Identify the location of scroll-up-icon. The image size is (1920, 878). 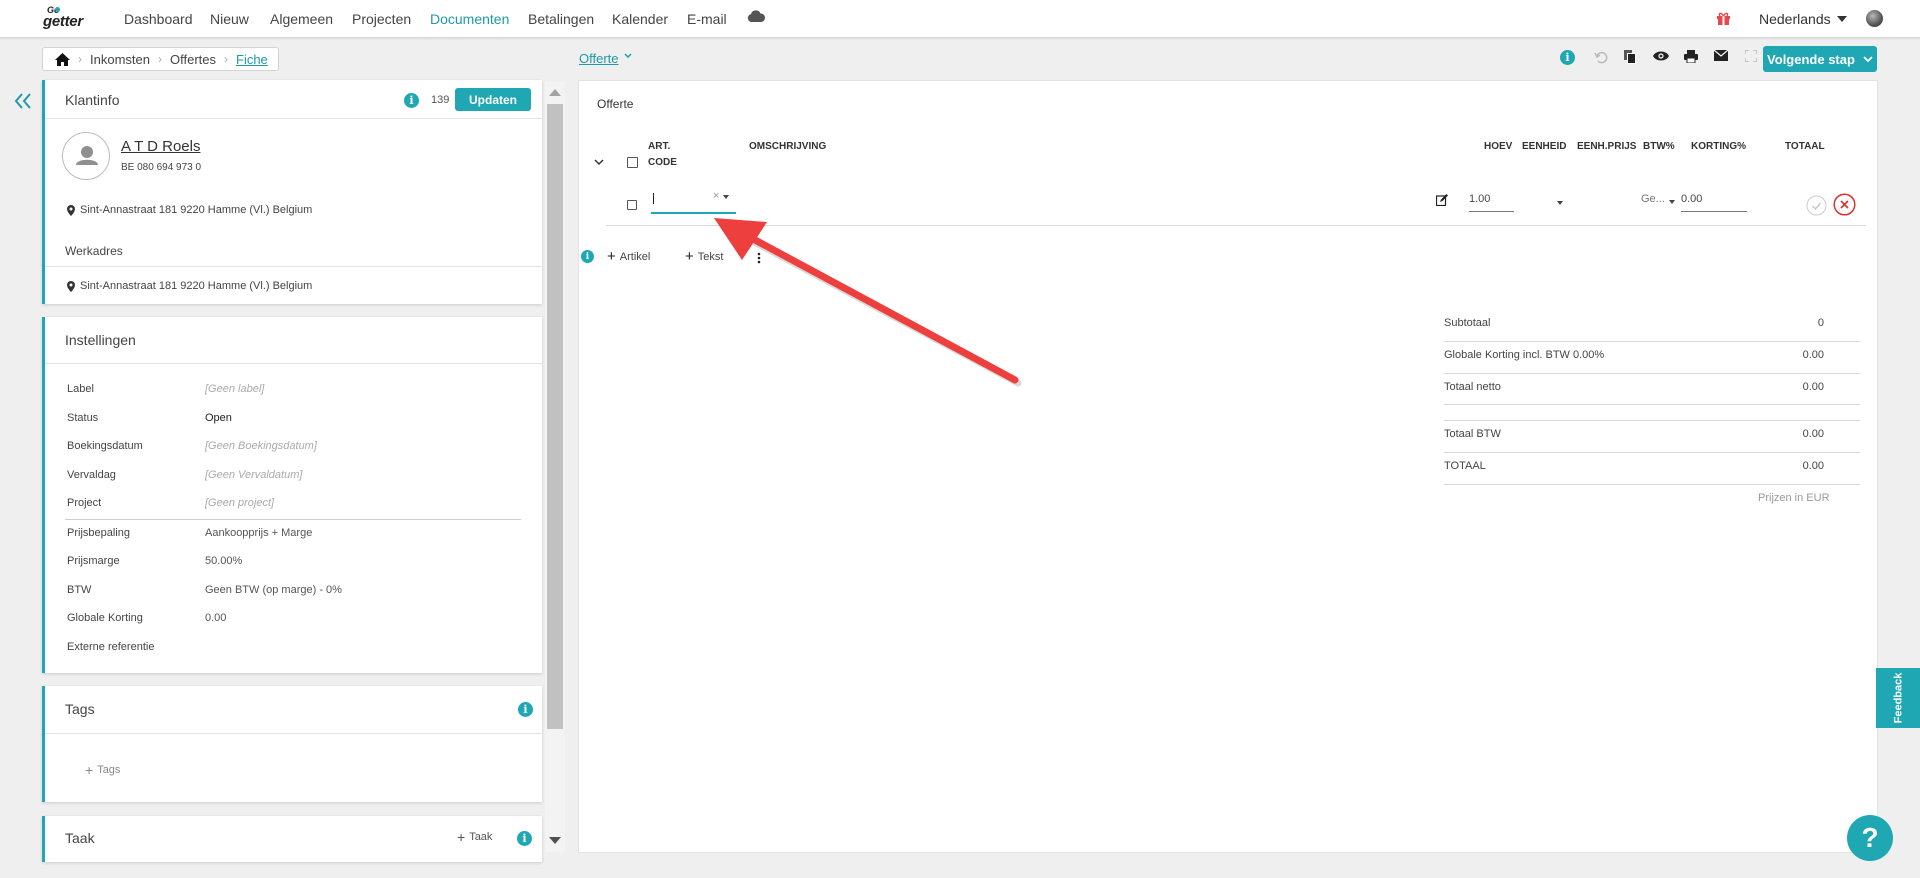
(555, 92).